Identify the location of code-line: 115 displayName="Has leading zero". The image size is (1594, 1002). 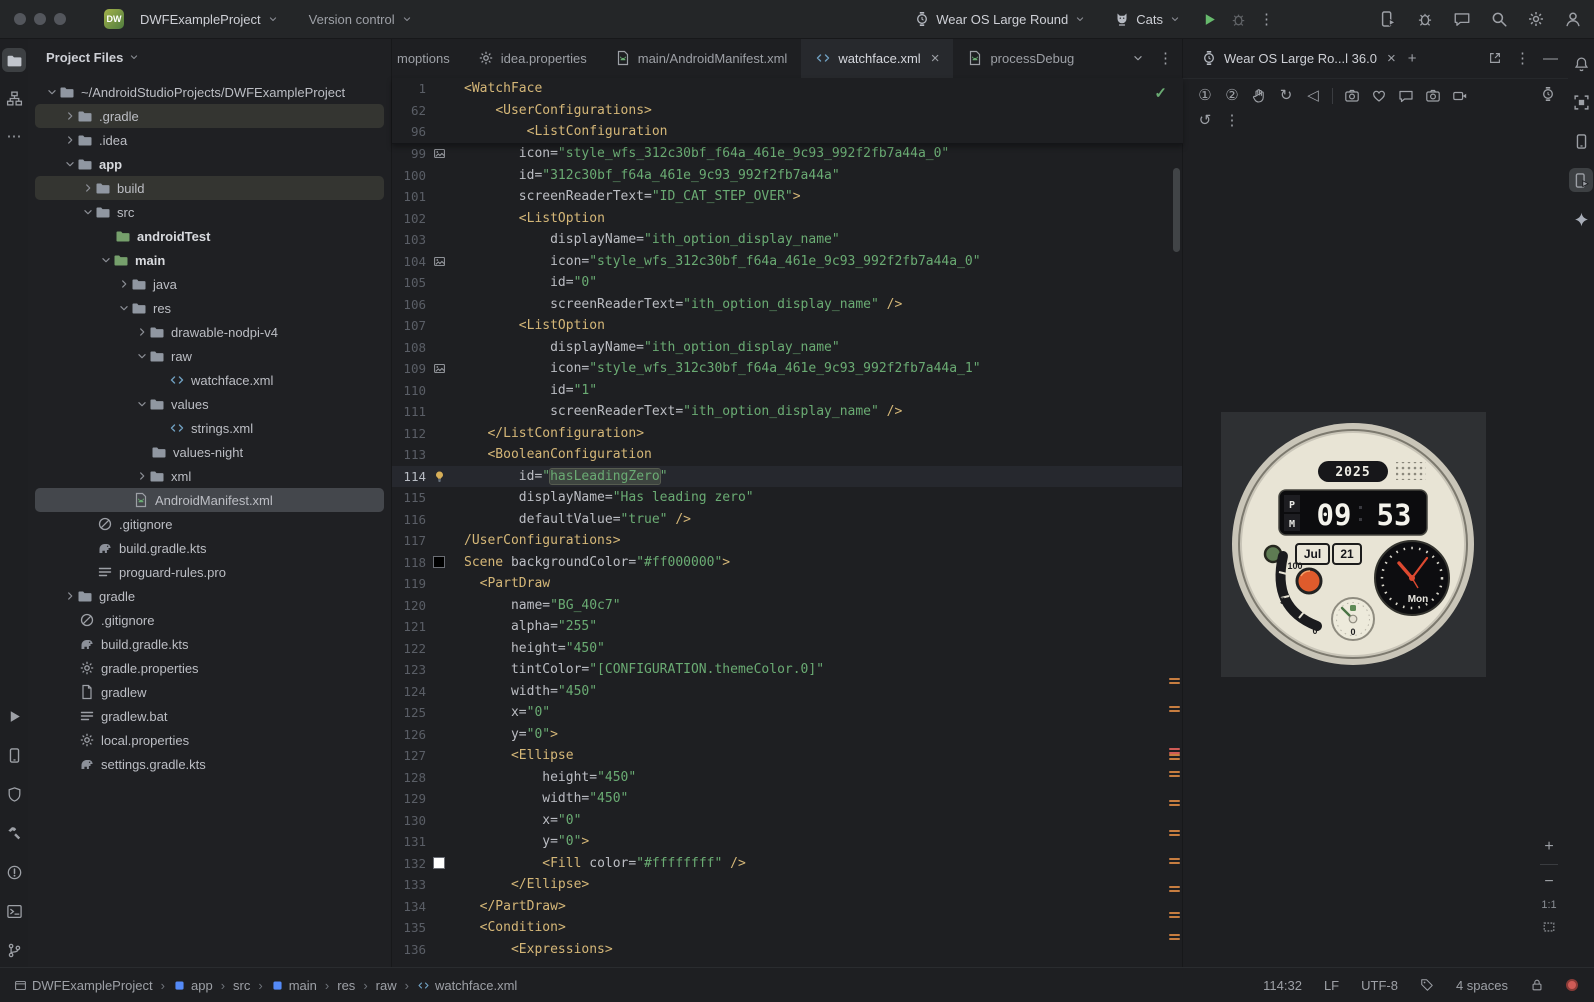
(787, 498).